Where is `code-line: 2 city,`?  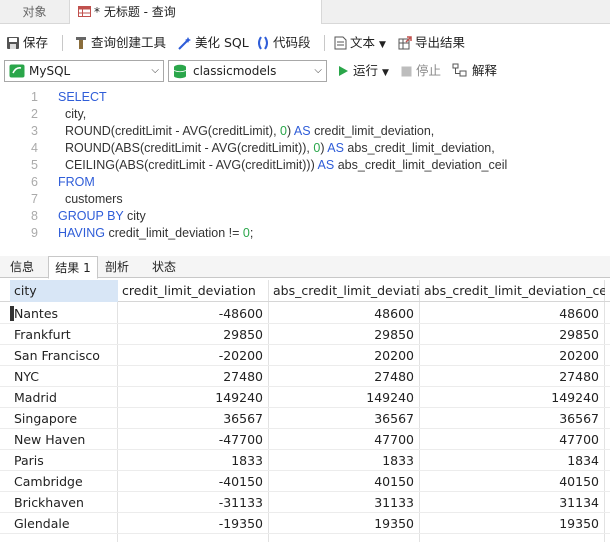
code-line: 2 city, is located at coordinates (43, 114).